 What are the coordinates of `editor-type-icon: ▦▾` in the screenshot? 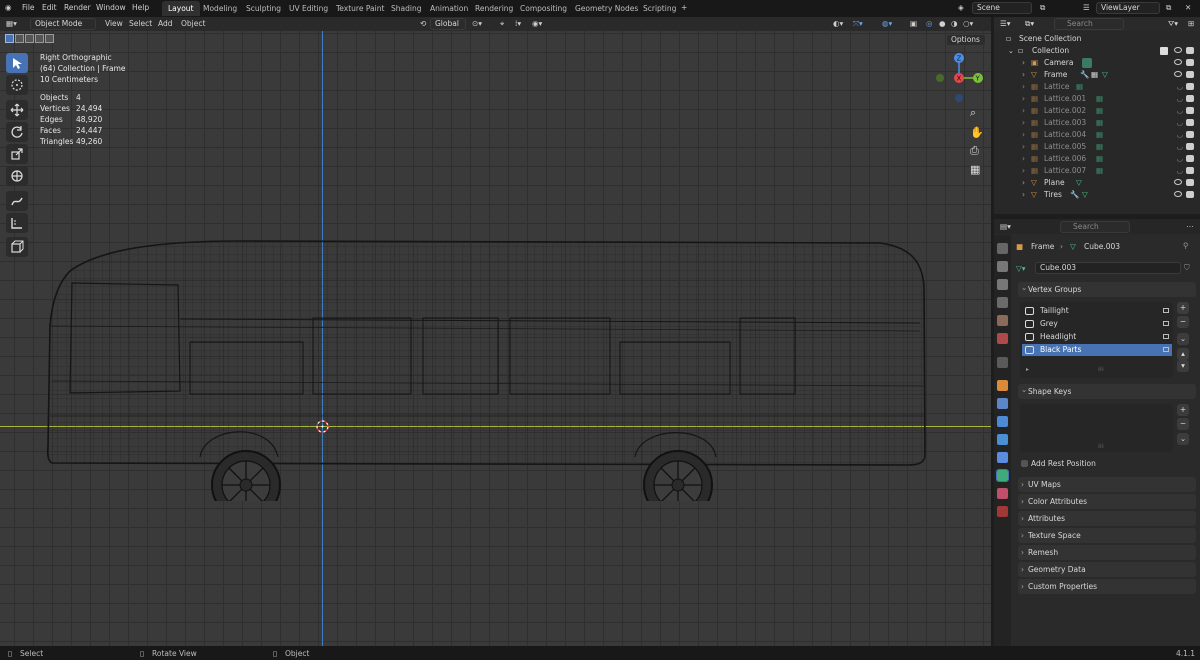 It's located at (11, 23).